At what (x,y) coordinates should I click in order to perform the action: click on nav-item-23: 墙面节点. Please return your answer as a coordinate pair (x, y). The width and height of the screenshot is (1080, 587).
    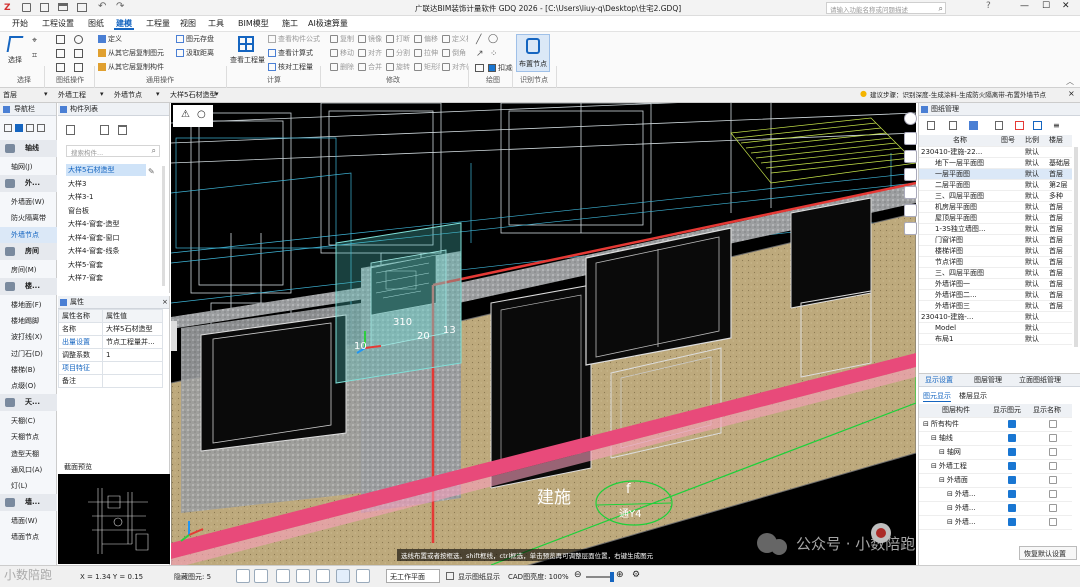
    Looking at the image, I should click on (28, 537).